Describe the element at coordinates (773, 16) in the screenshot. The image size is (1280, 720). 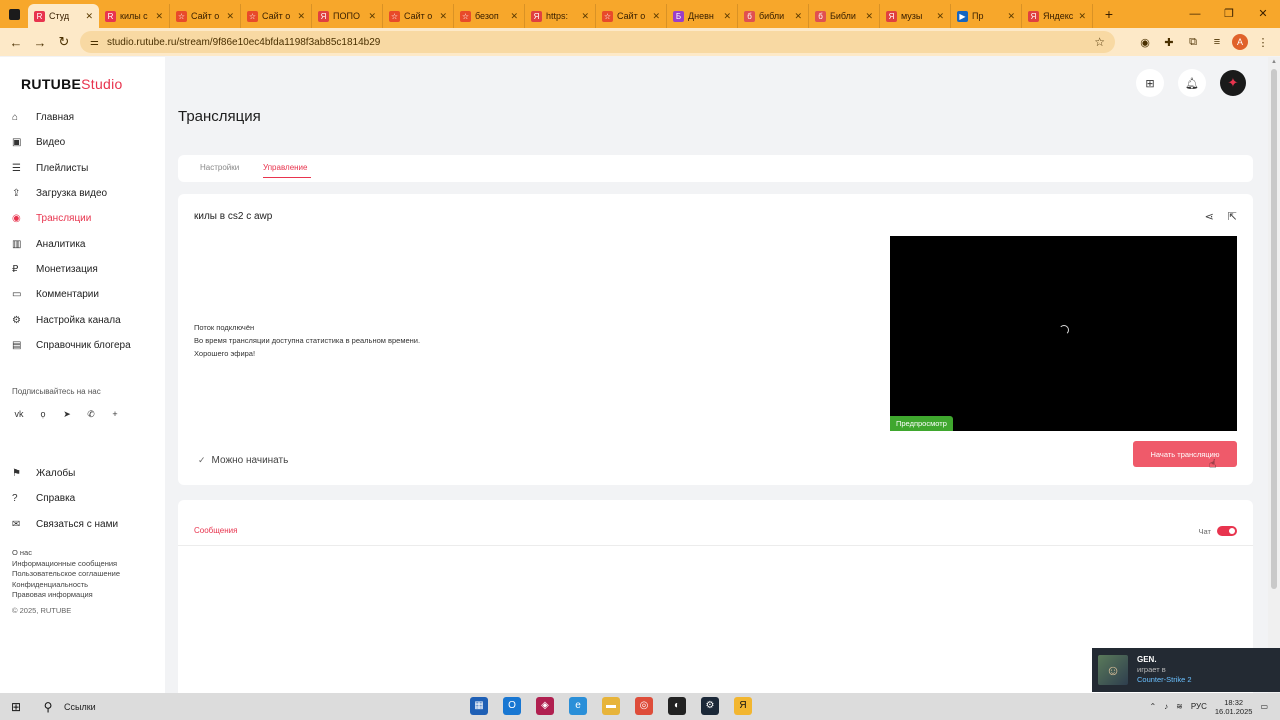
I see `browser-tab: б библи ✕` at that location.